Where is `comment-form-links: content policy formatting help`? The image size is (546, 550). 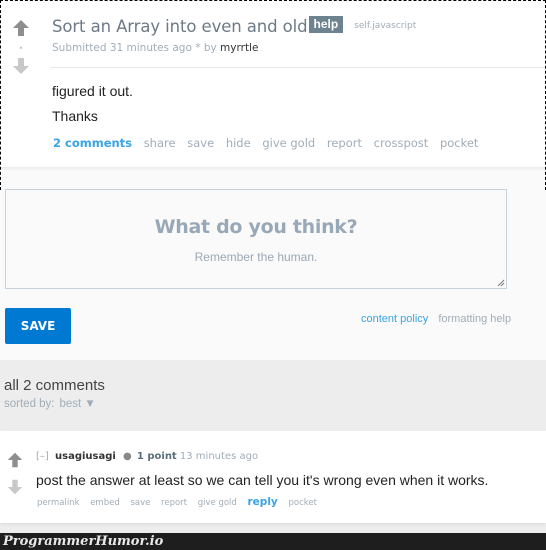
comment-form-links: content policy formatting help is located at coordinates (436, 319).